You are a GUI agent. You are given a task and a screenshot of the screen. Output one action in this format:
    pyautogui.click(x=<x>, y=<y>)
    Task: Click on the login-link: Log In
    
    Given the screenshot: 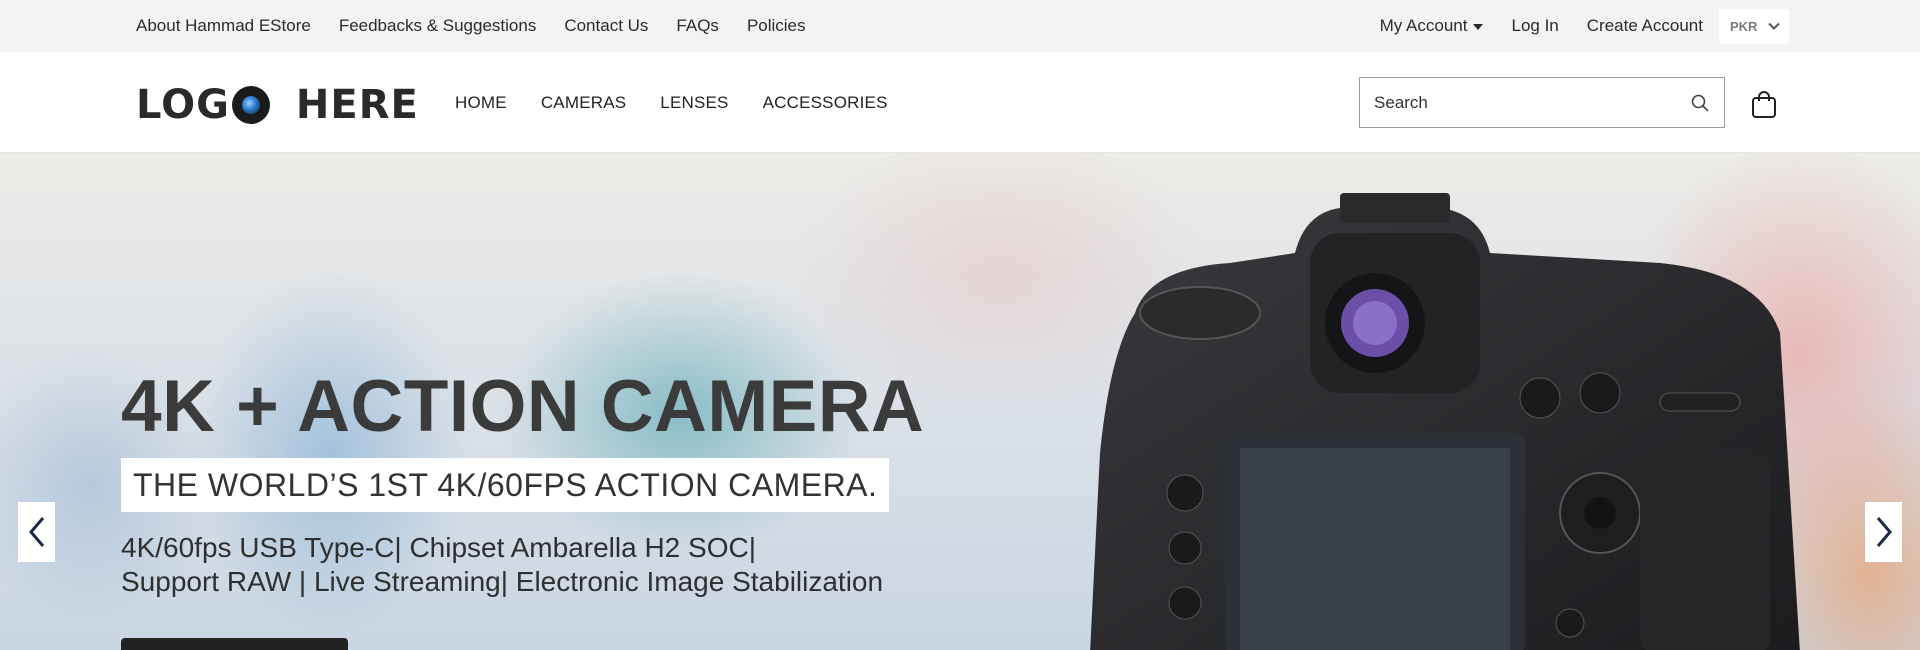 What is the action you would take?
    pyautogui.click(x=1534, y=26)
    